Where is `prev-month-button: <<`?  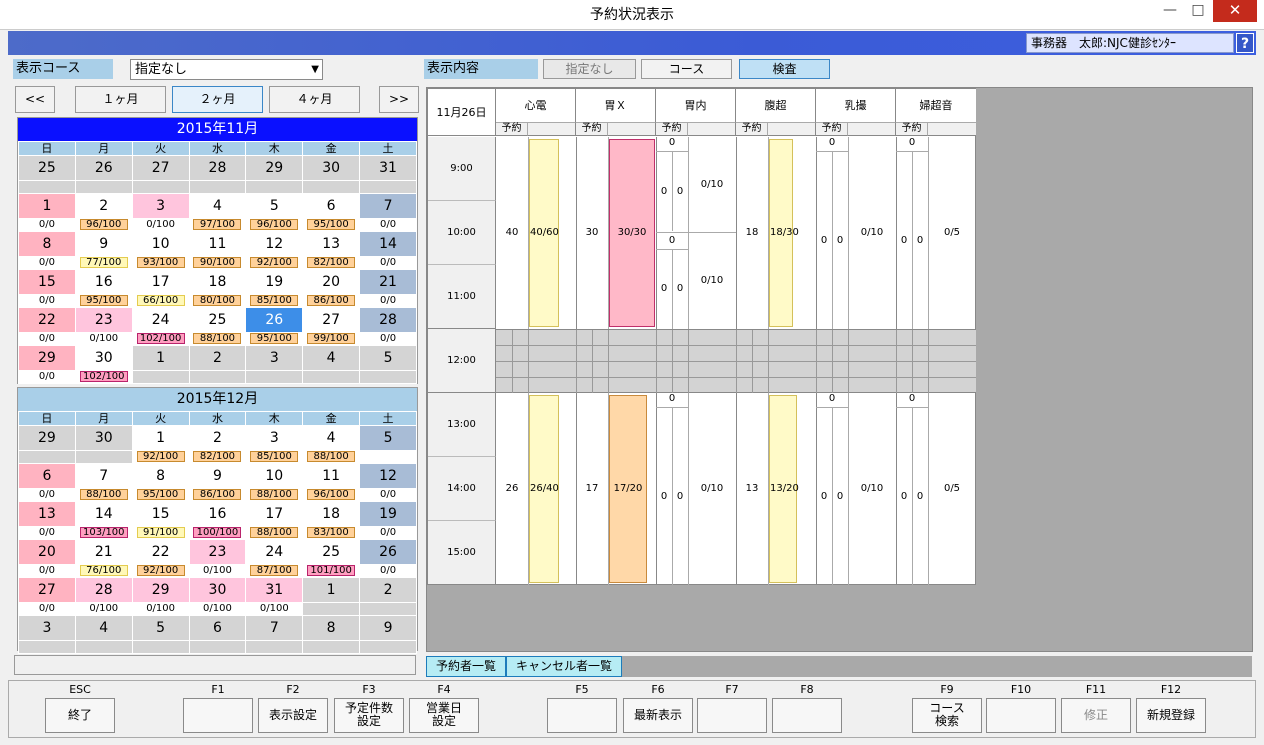
prev-month-button: << is located at coordinates (35, 99).